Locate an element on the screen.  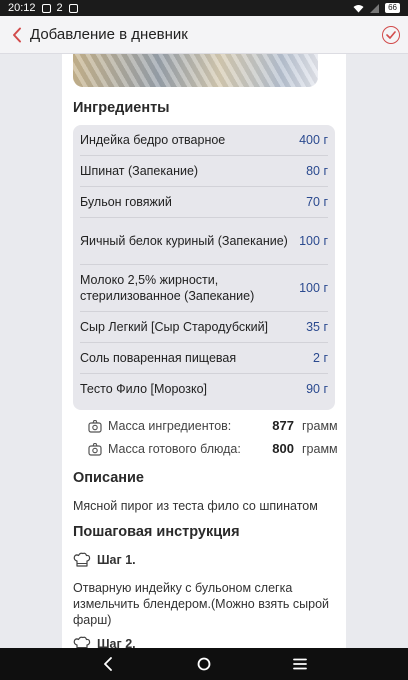
nav-back-button is located at coordinates (108, 664).